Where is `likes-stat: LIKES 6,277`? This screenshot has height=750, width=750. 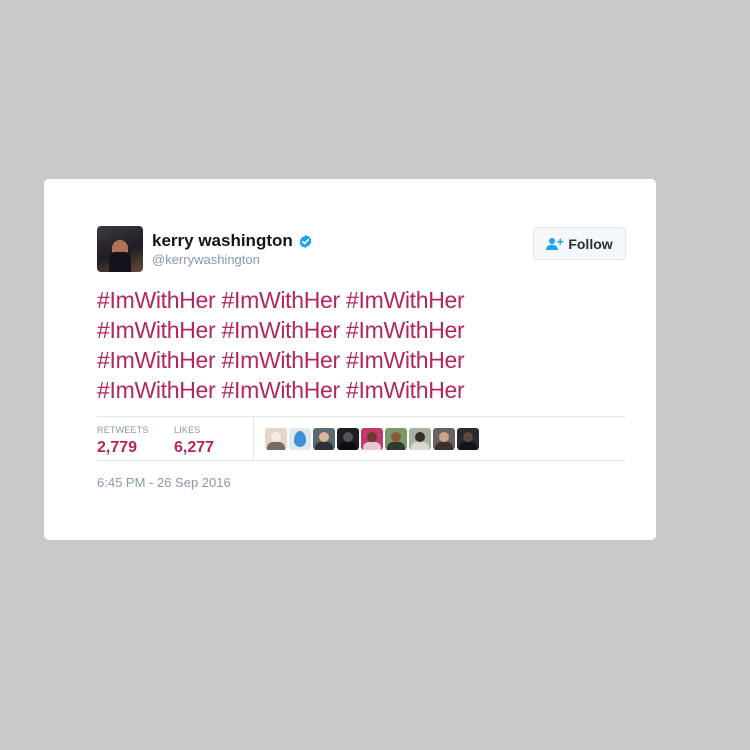 likes-stat: LIKES 6,277 is located at coordinates (194, 441).